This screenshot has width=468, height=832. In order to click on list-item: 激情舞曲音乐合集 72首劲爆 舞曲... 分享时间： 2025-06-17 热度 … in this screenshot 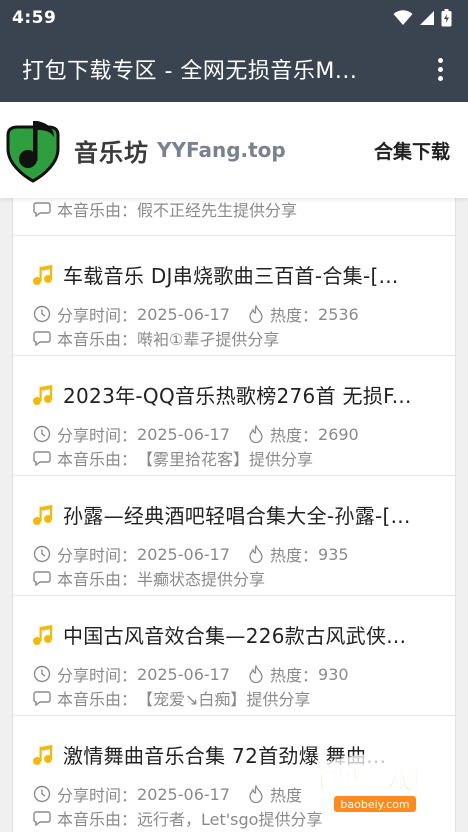, I will do `click(234, 774)`.